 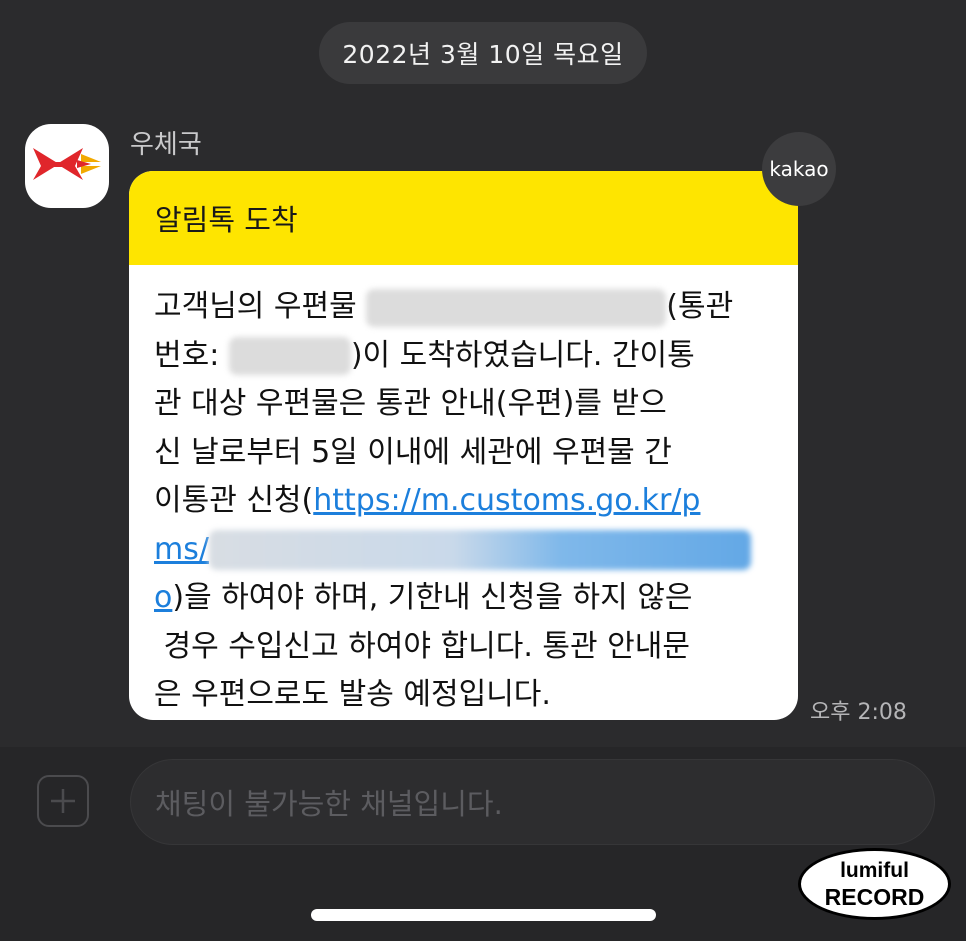 I want to click on korea-post-logo-icon, so click(x=67, y=164).